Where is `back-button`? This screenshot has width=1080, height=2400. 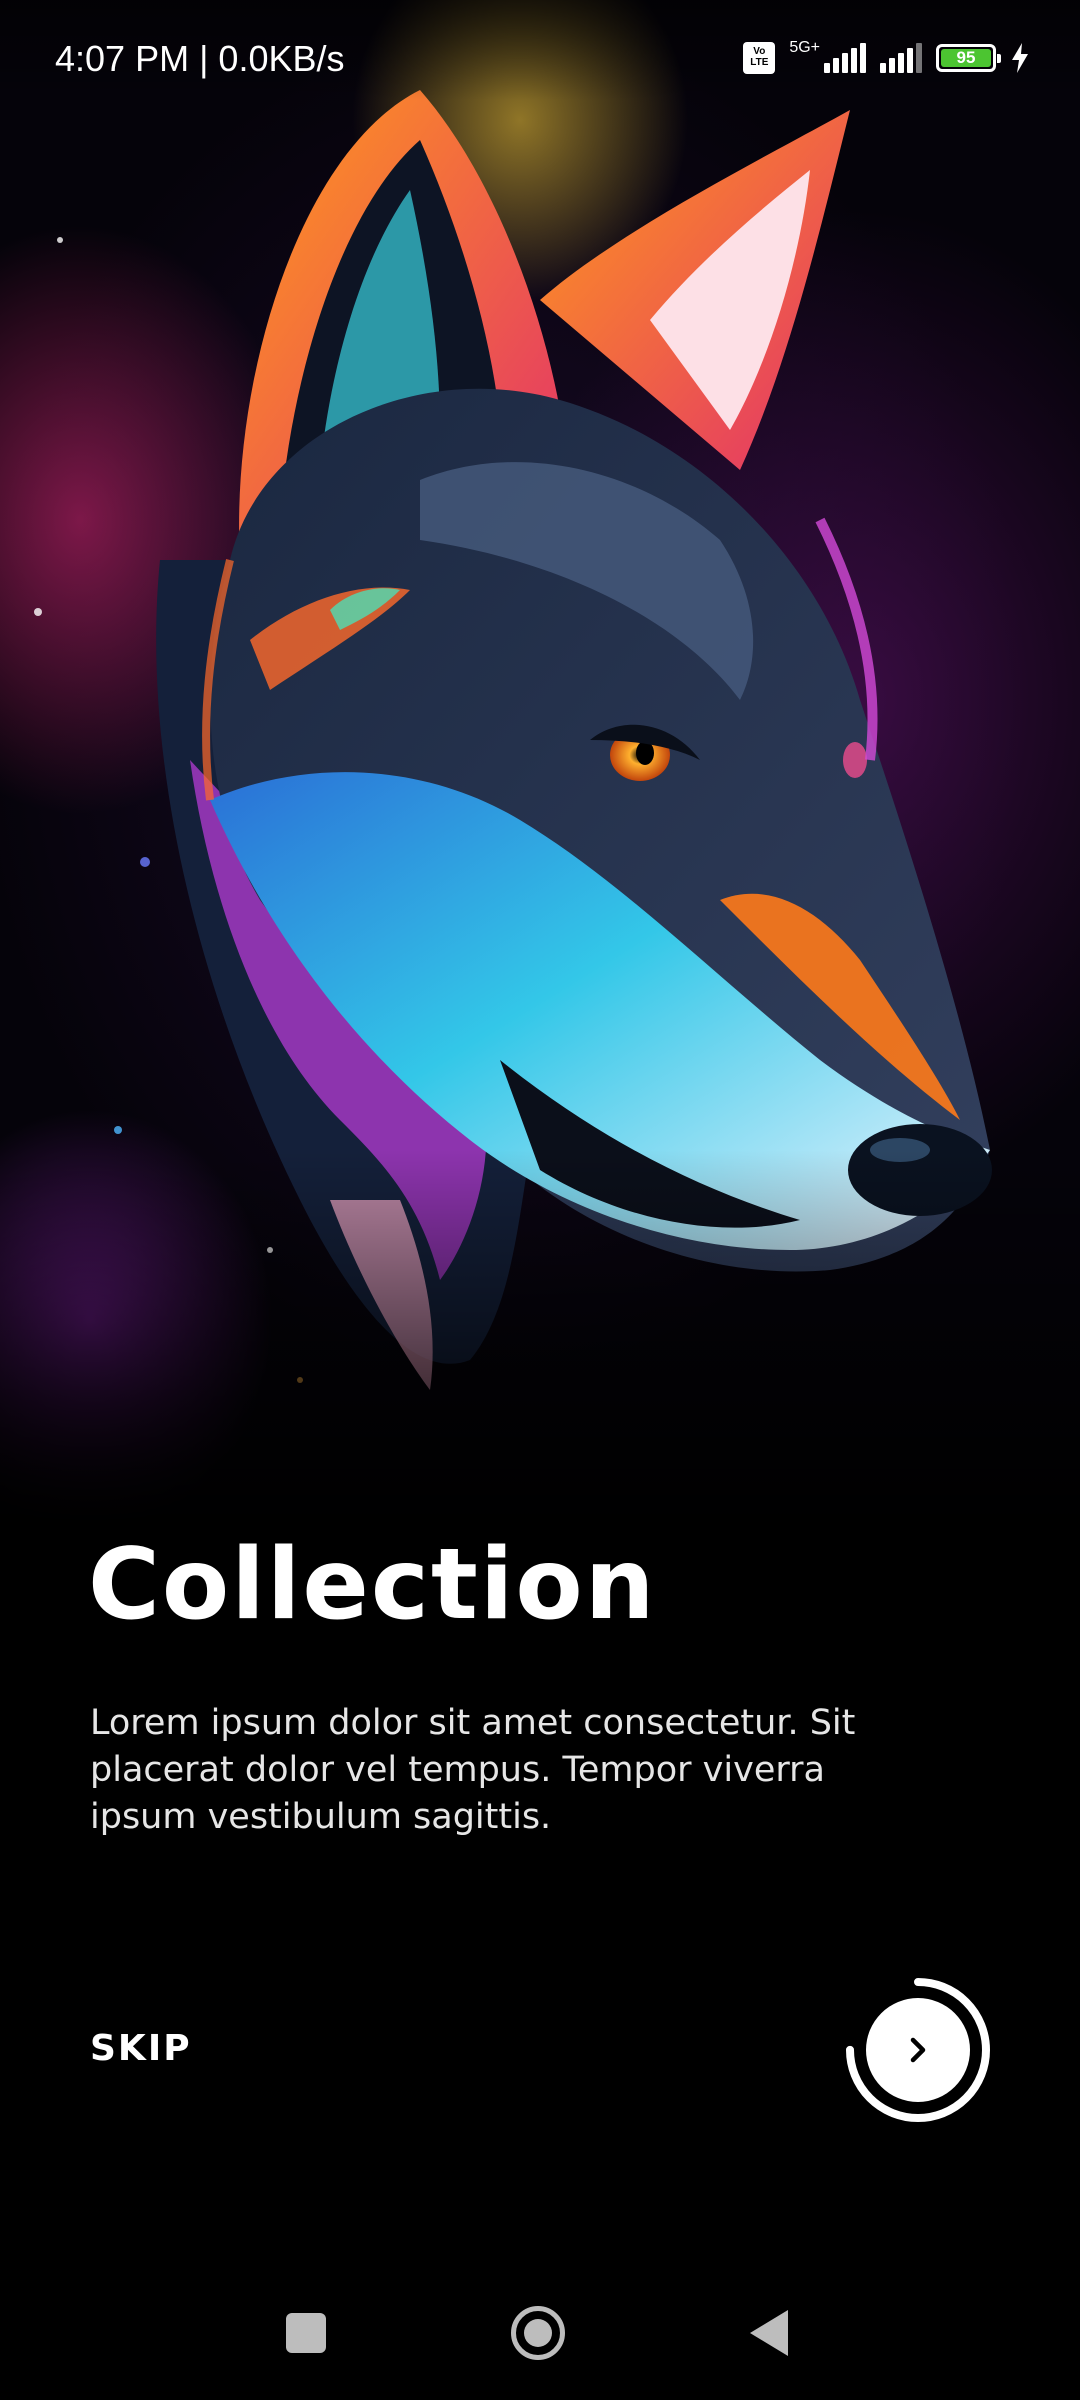 back-button is located at coordinates (769, 2333).